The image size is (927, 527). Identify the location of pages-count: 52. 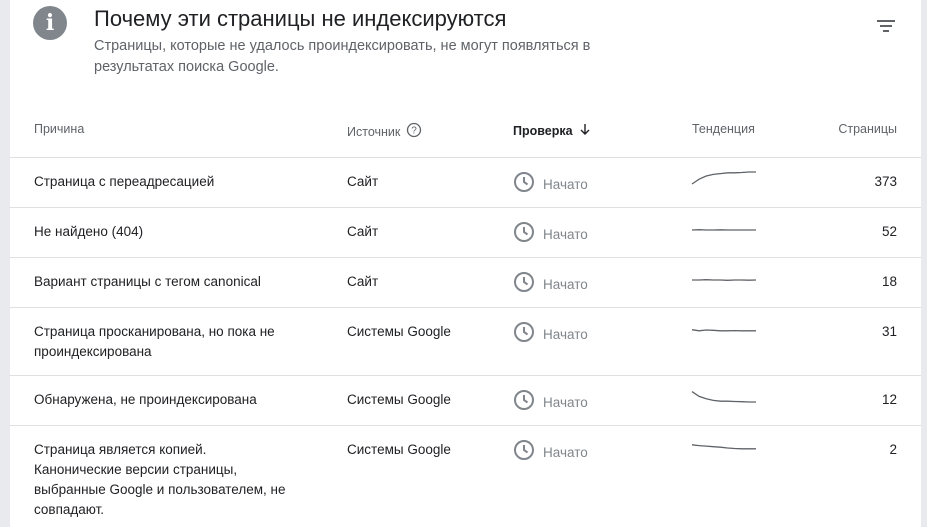
(889, 231).